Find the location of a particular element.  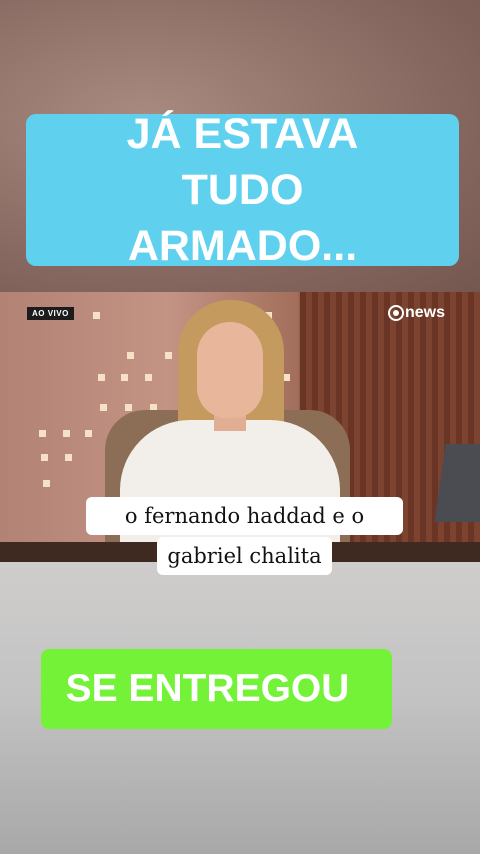

subtitle-line-2: gabriel chalita is located at coordinates (244, 556).